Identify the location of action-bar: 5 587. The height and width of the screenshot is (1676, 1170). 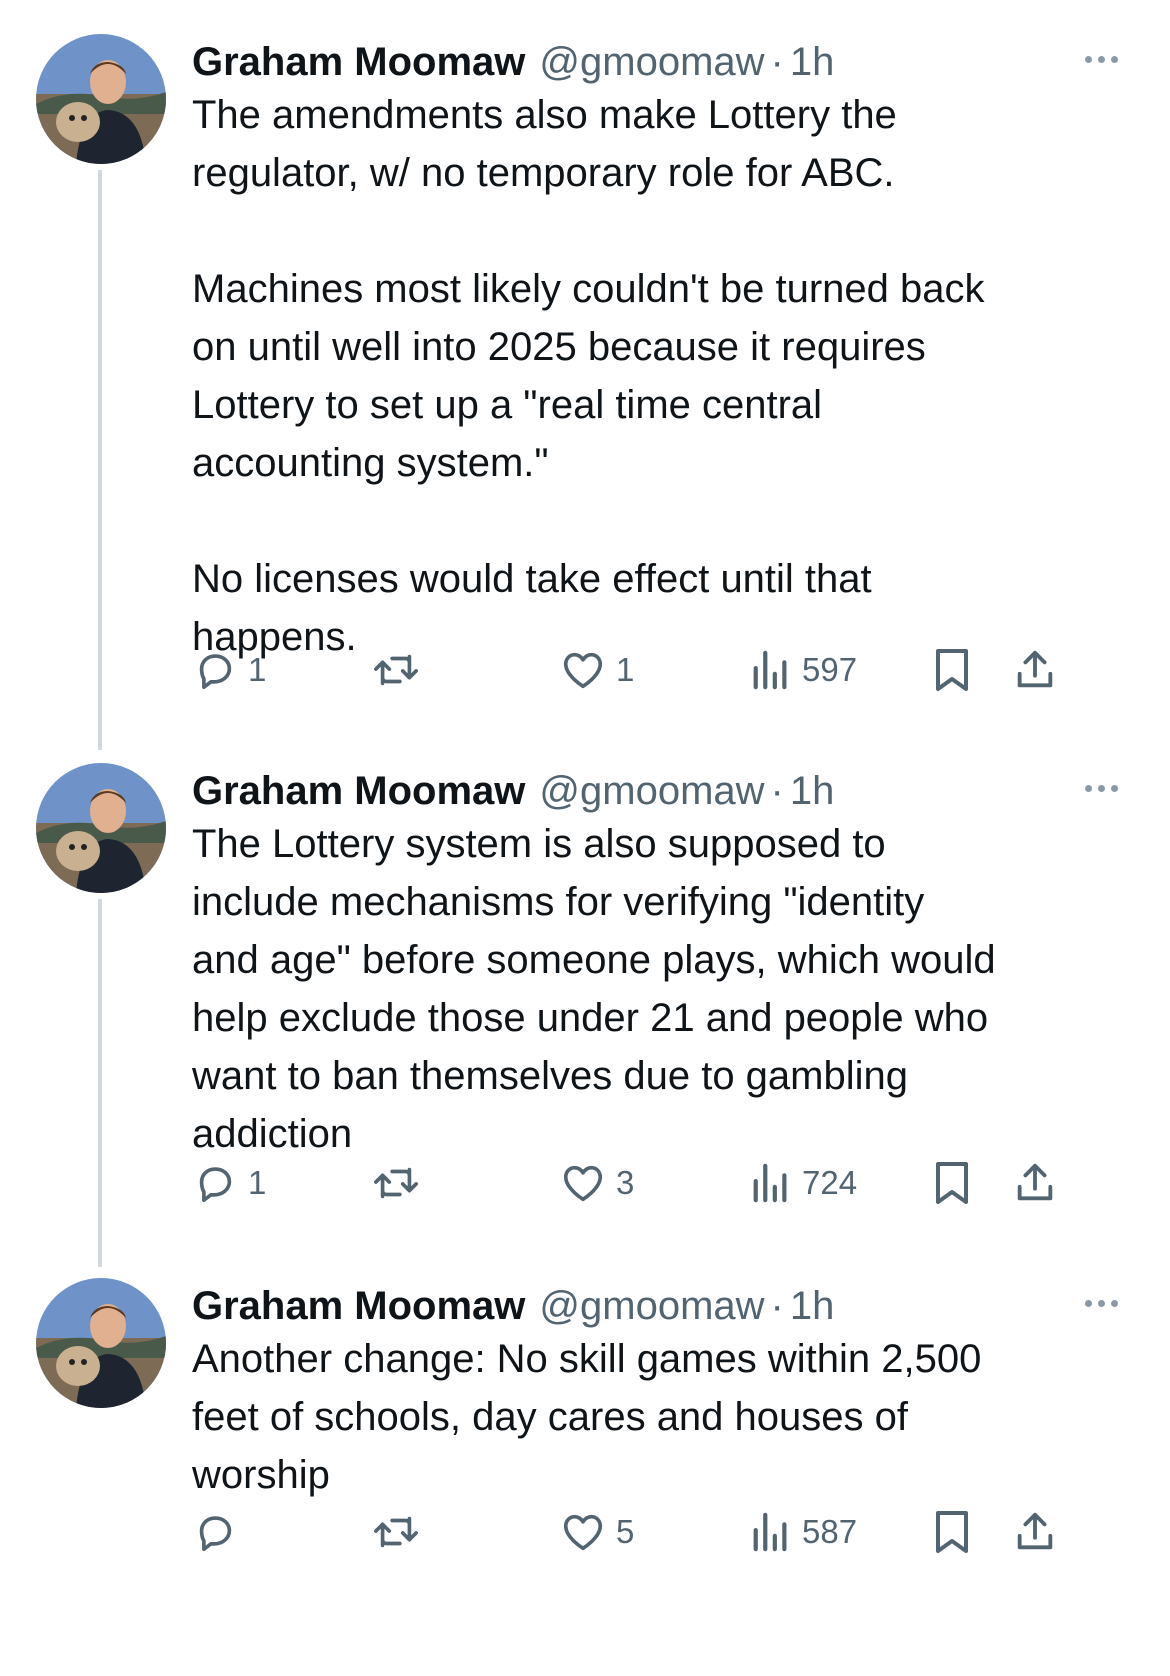
(659, 1532).